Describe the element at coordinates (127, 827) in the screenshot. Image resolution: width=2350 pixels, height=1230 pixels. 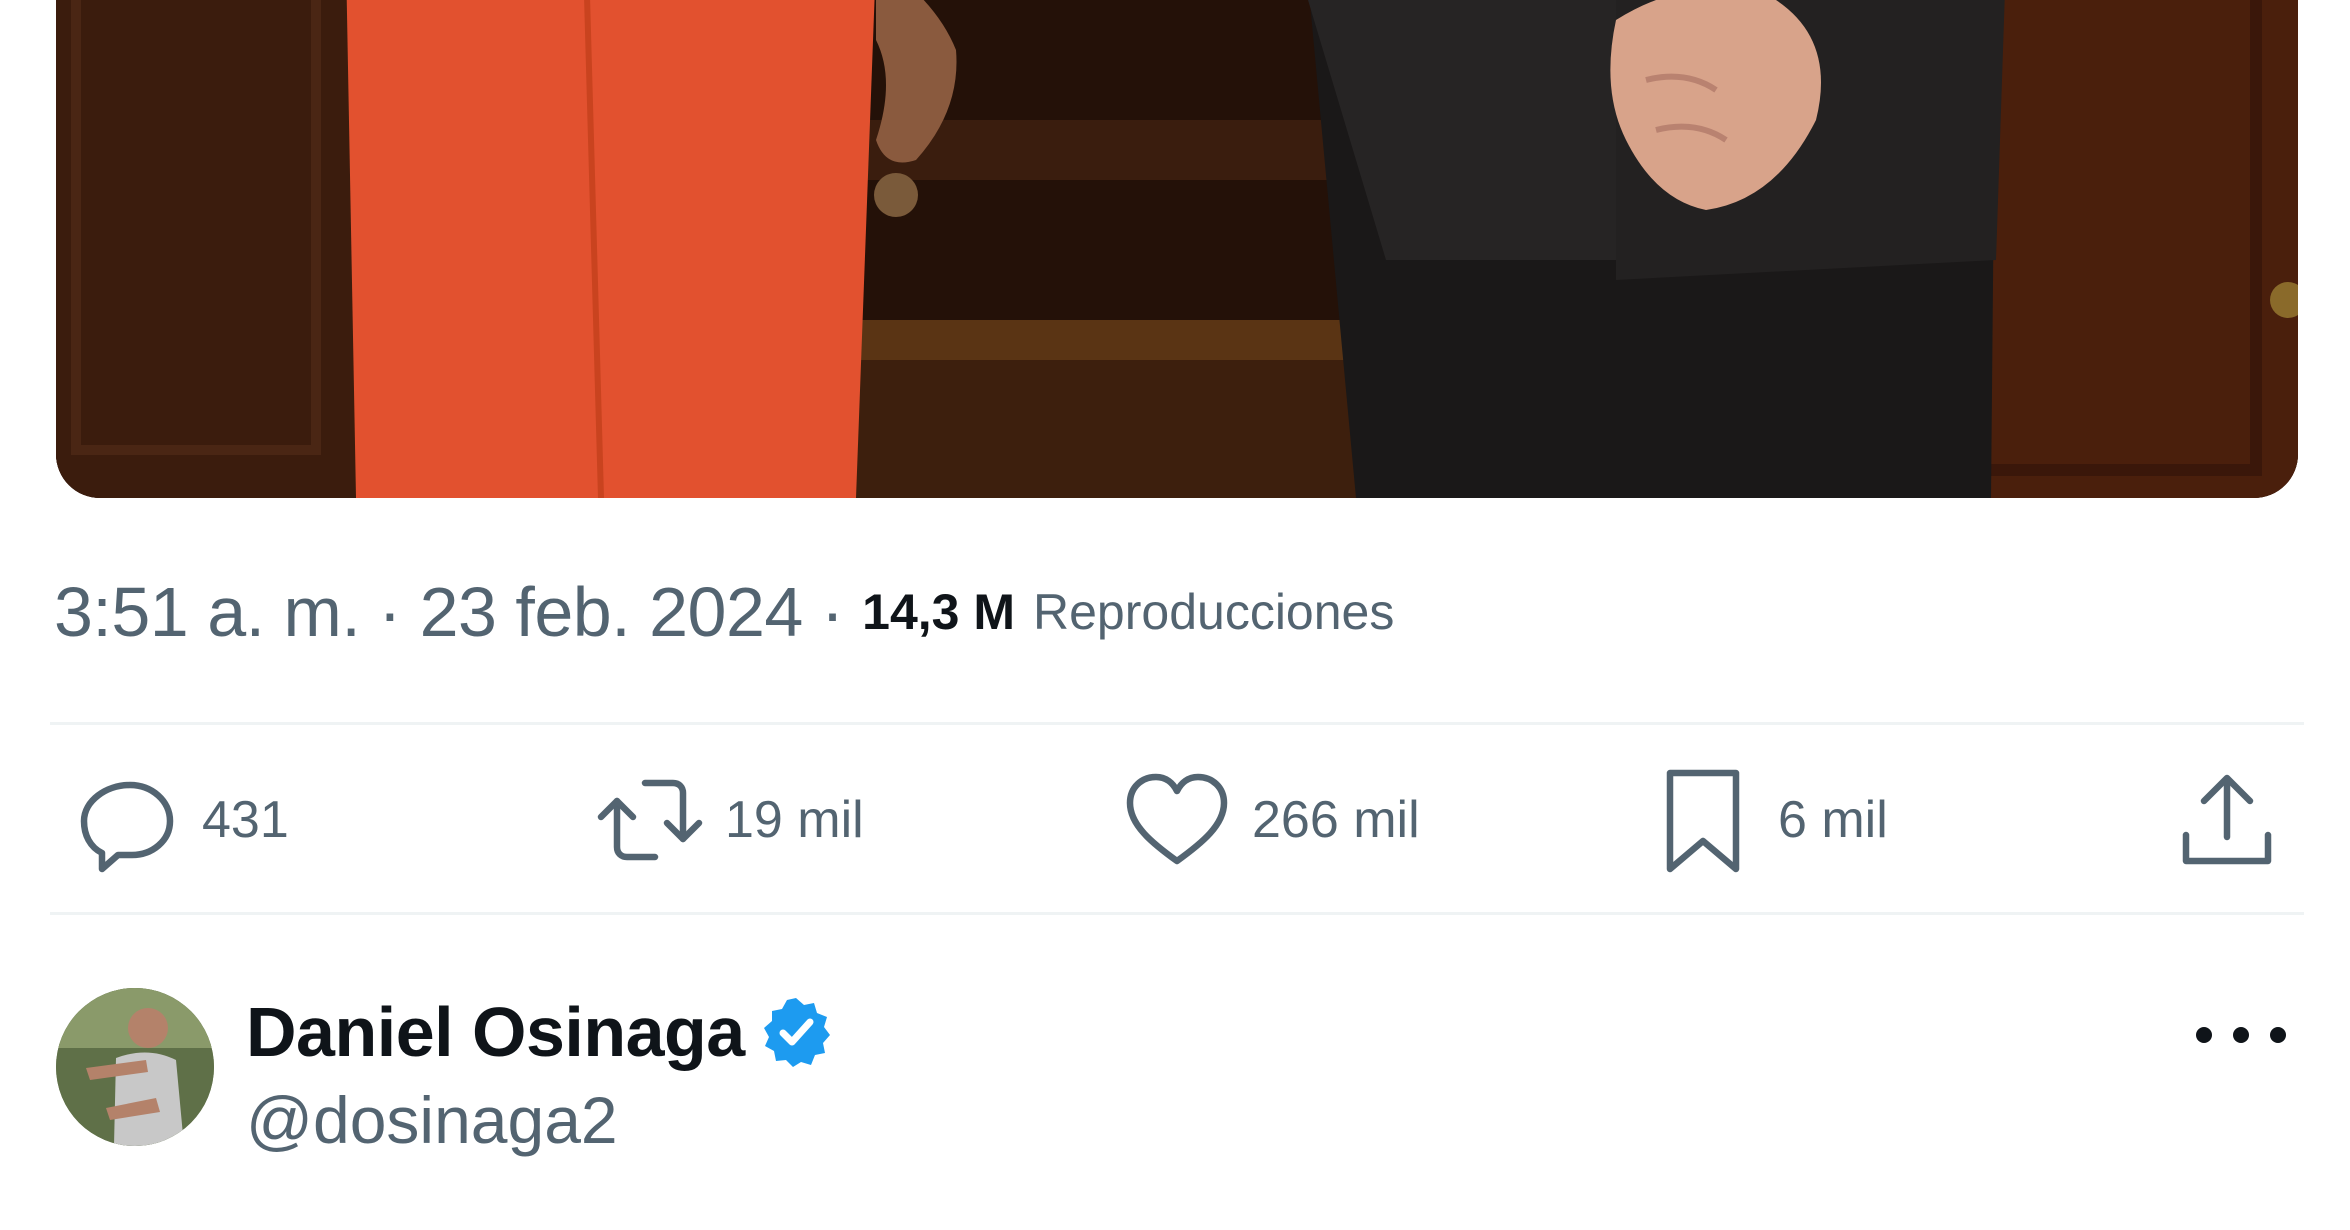
I see `reply-icon` at that location.